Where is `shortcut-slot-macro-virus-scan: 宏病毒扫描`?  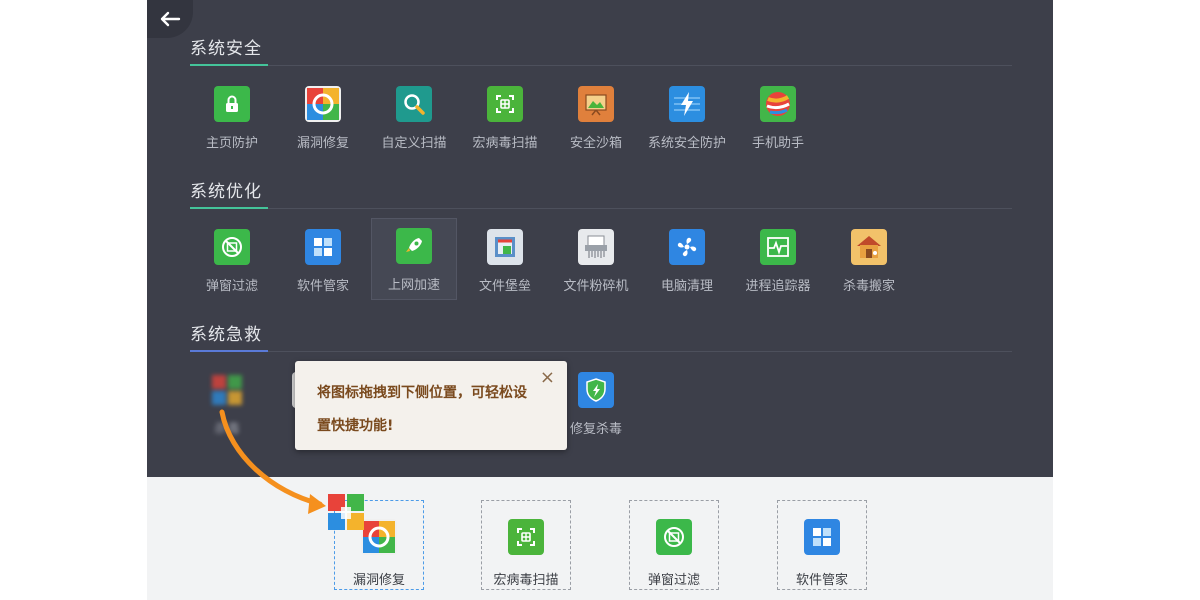
shortcut-slot-macro-virus-scan: 宏病毒扫描 is located at coordinates (526, 545).